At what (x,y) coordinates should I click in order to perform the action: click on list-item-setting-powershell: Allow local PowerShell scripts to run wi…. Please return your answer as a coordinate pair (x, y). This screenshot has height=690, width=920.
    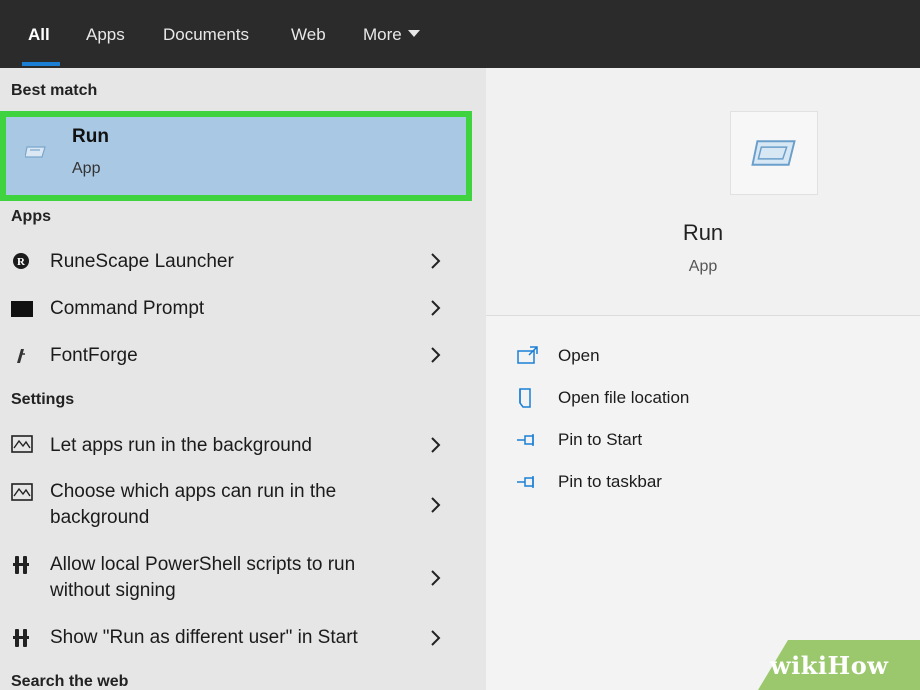
    Looking at the image, I should click on (242, 579).